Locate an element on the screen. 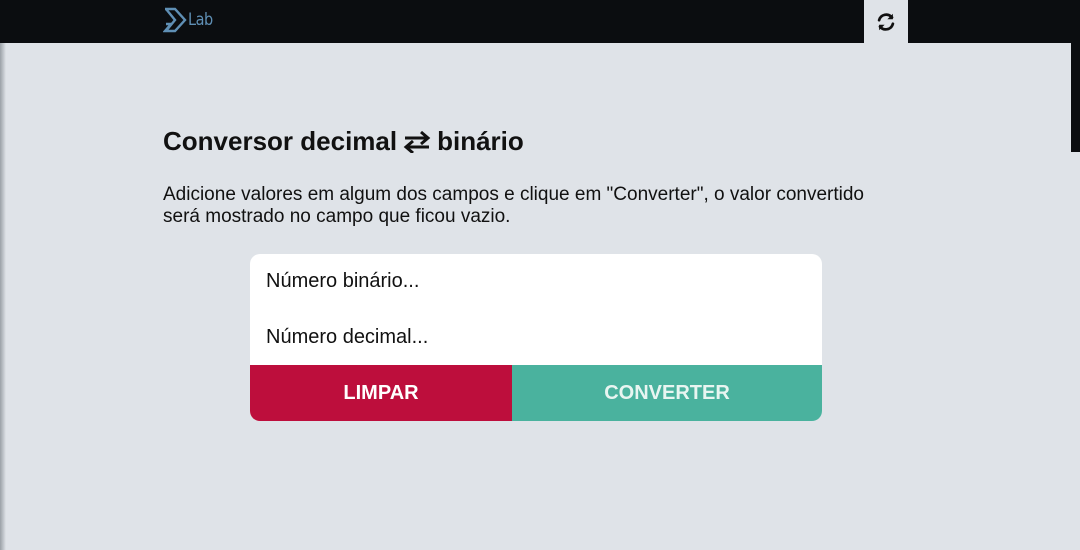 The width and height of the screenshot is (1080, 550). logo-text: Lab is located at coordinates (200, 20).